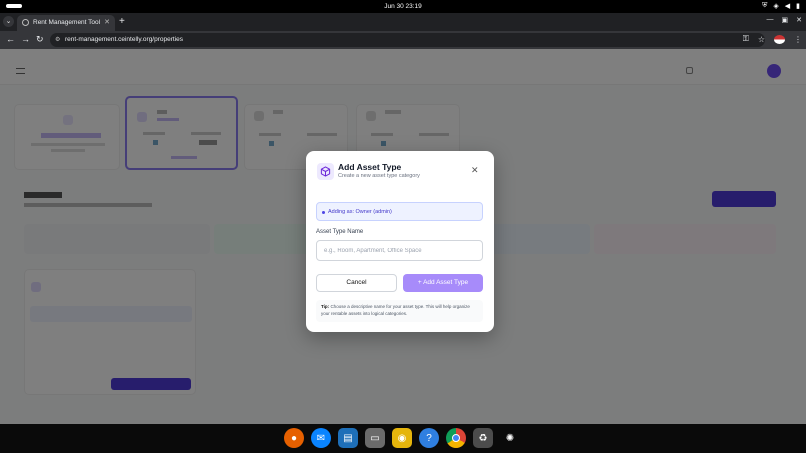 Image resolution: width=806 pixels, height=453 pixels. What do you see at coordinates (399, 250) in the screenshot?
I see `asset-type-name-input` at bounding box center [399, 250].